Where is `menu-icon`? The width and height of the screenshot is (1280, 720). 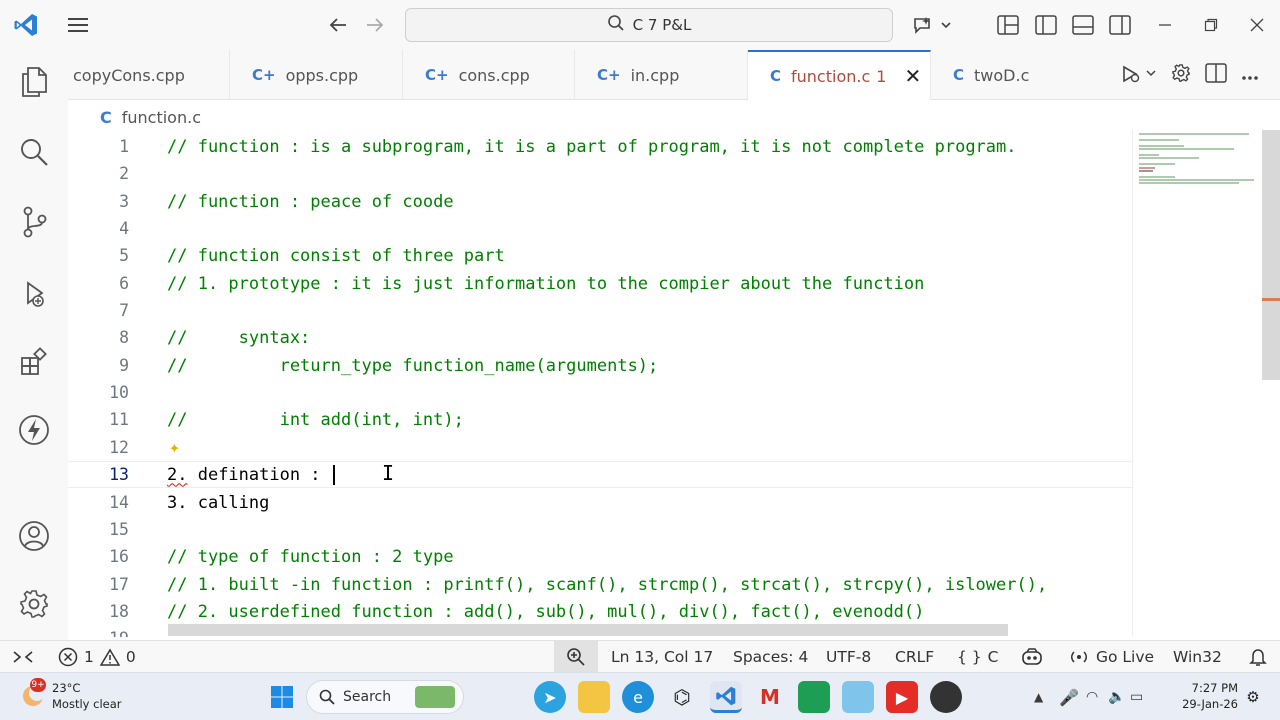 menu-icon is located at coordinates (78, 25).